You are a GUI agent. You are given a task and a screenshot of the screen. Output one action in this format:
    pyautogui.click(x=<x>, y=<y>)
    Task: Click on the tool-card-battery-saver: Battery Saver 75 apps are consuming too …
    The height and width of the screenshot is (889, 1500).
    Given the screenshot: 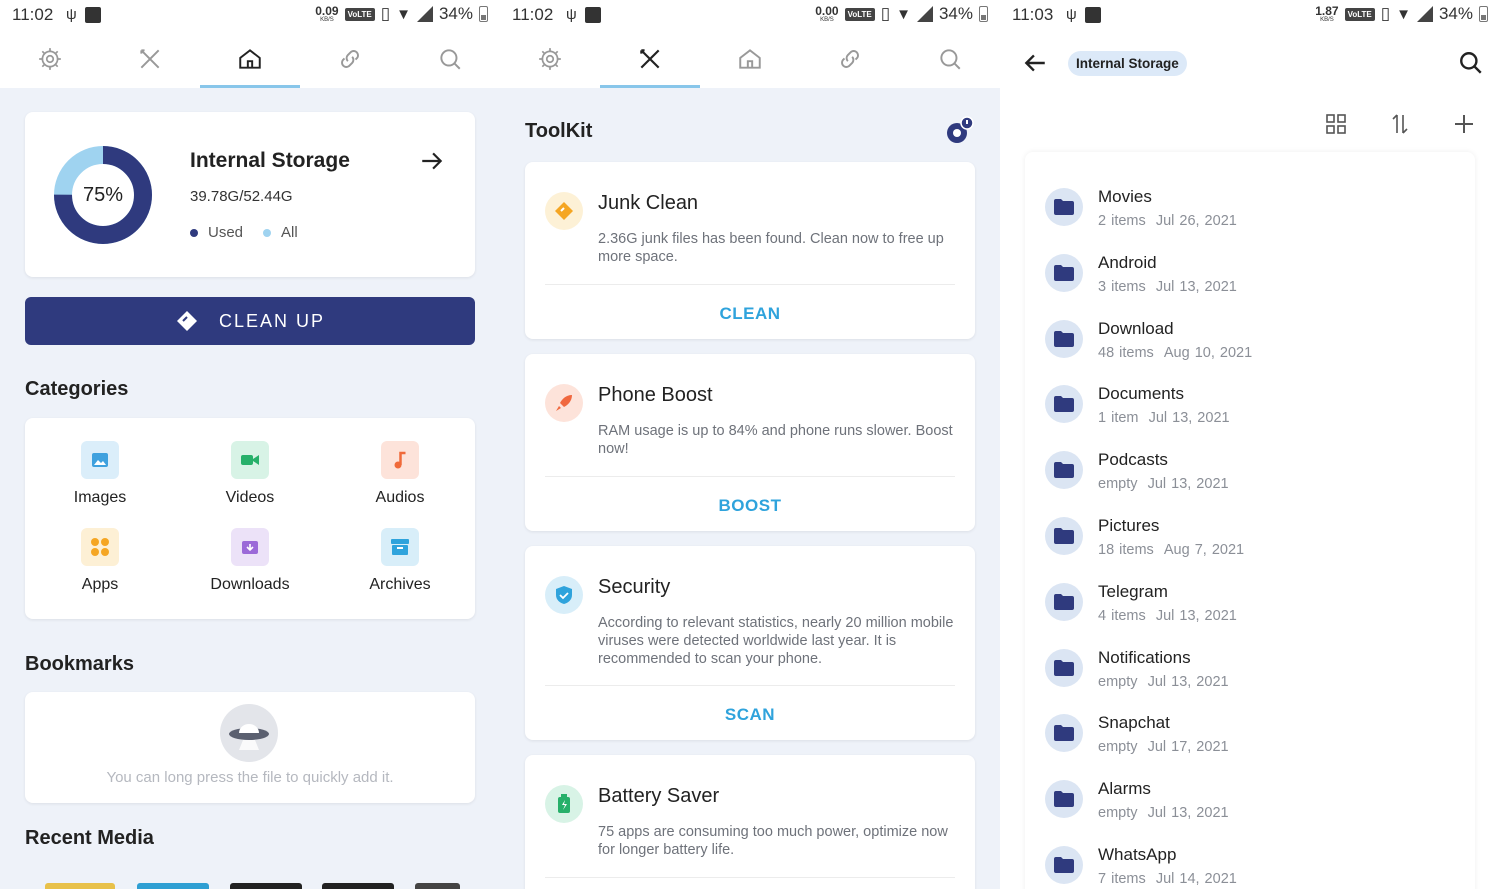 What is the action you would take?
    pyautogui.click(x=750, y=822)
    